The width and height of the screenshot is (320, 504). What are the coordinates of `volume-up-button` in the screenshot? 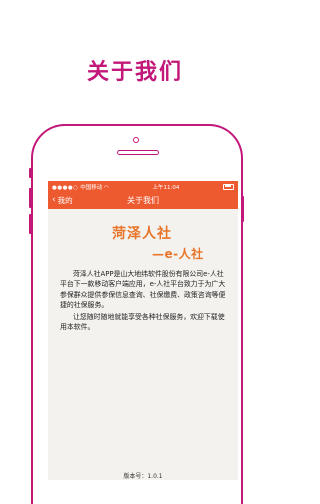 It's located at (30, 198).